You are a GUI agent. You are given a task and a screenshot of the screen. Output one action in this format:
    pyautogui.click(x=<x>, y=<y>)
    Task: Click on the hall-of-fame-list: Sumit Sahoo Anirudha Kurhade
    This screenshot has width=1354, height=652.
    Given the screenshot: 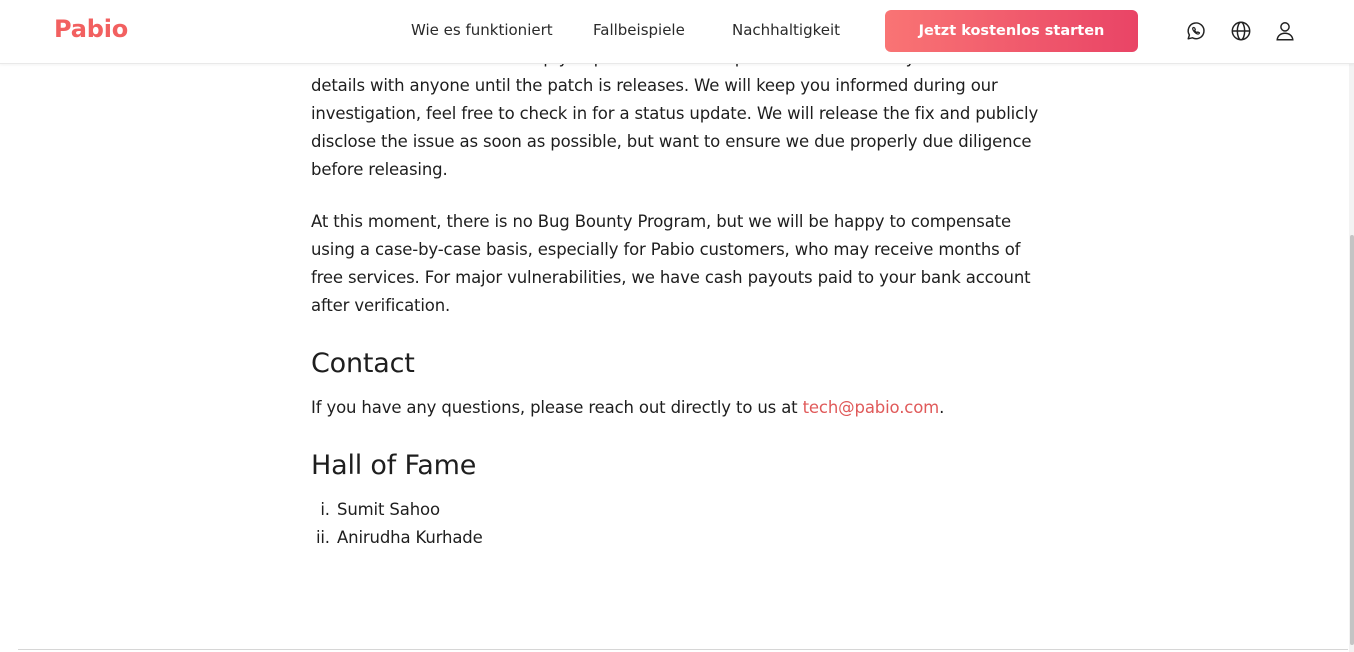 What is the action you would take?
    pyautogui.click(x=679, y=524)
    